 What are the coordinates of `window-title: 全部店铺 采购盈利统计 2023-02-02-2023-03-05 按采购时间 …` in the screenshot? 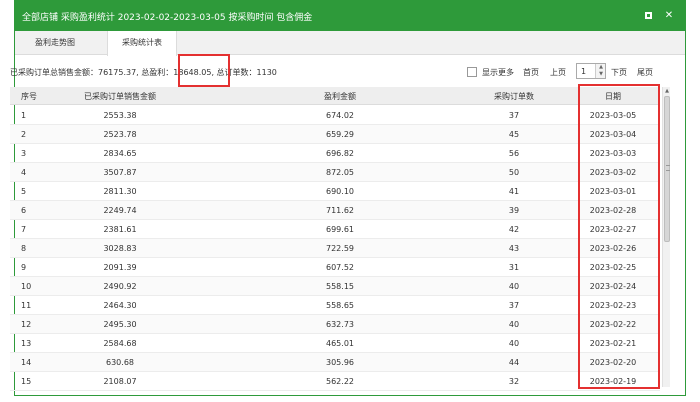 It's located at (167, 18).